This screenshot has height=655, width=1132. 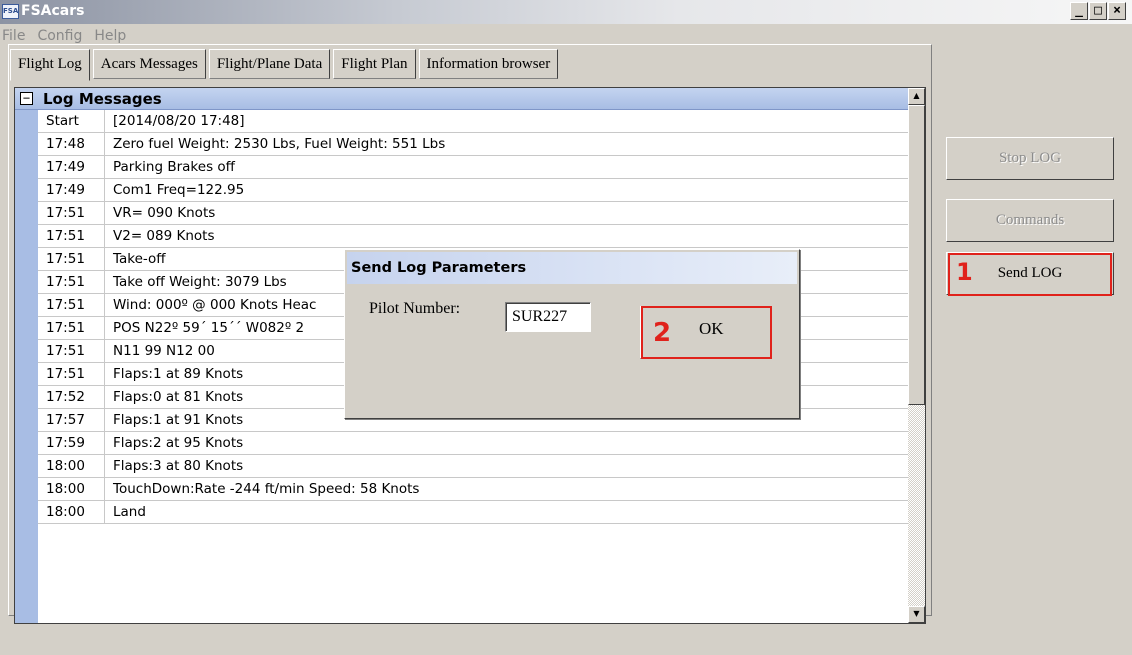 I want to click on pilot-number-input: SUR227, so click(x=548, y=317).